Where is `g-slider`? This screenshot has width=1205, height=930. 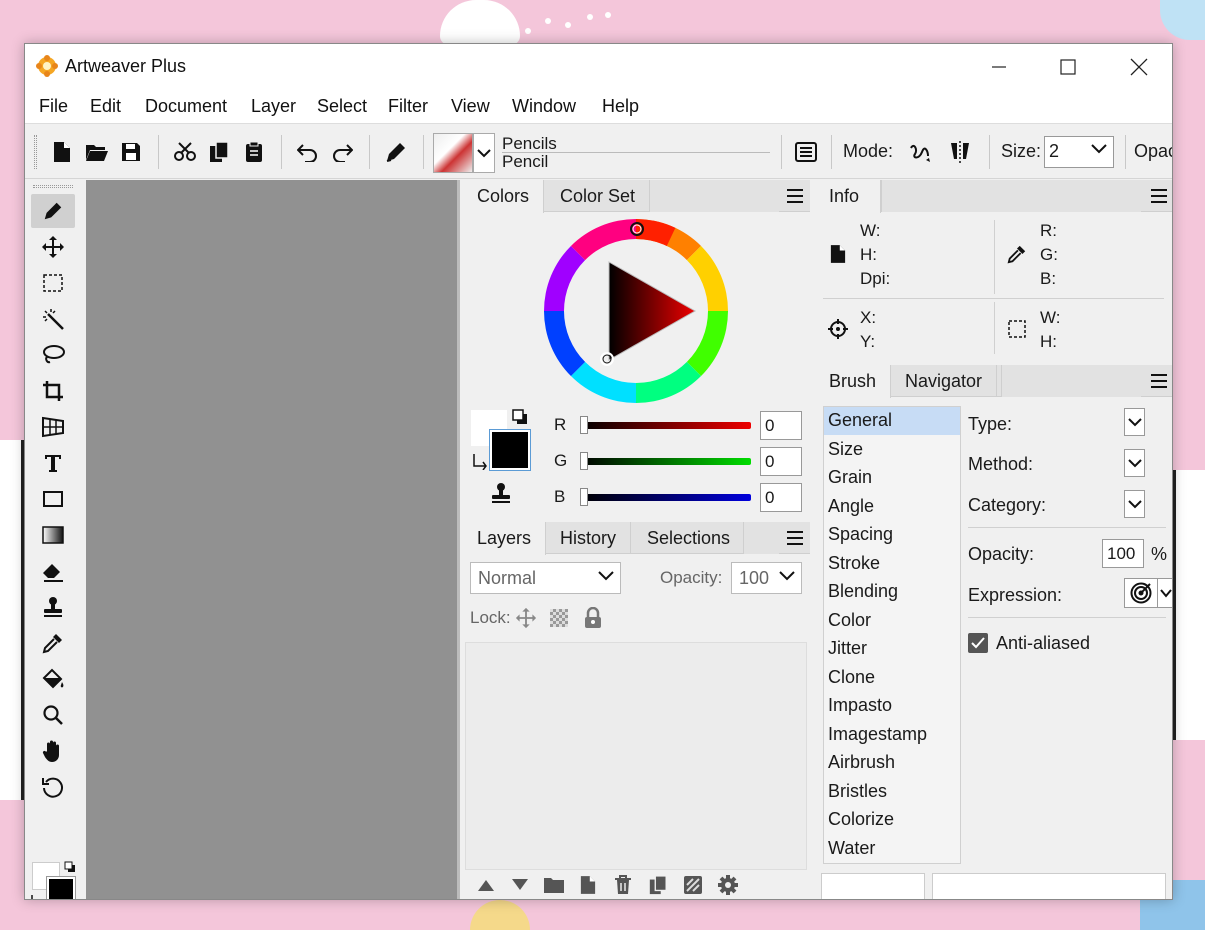 g-slider is located at coordinates (666, 461).